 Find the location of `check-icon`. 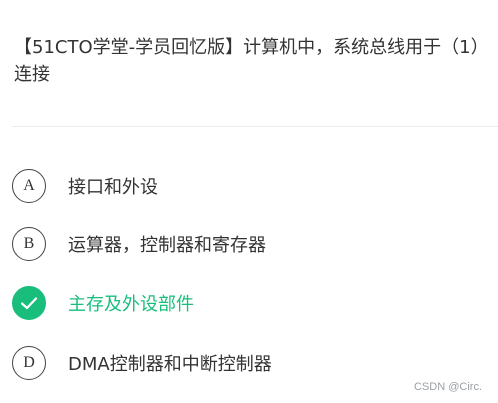

check-icon is located at coordinates (29, 303).